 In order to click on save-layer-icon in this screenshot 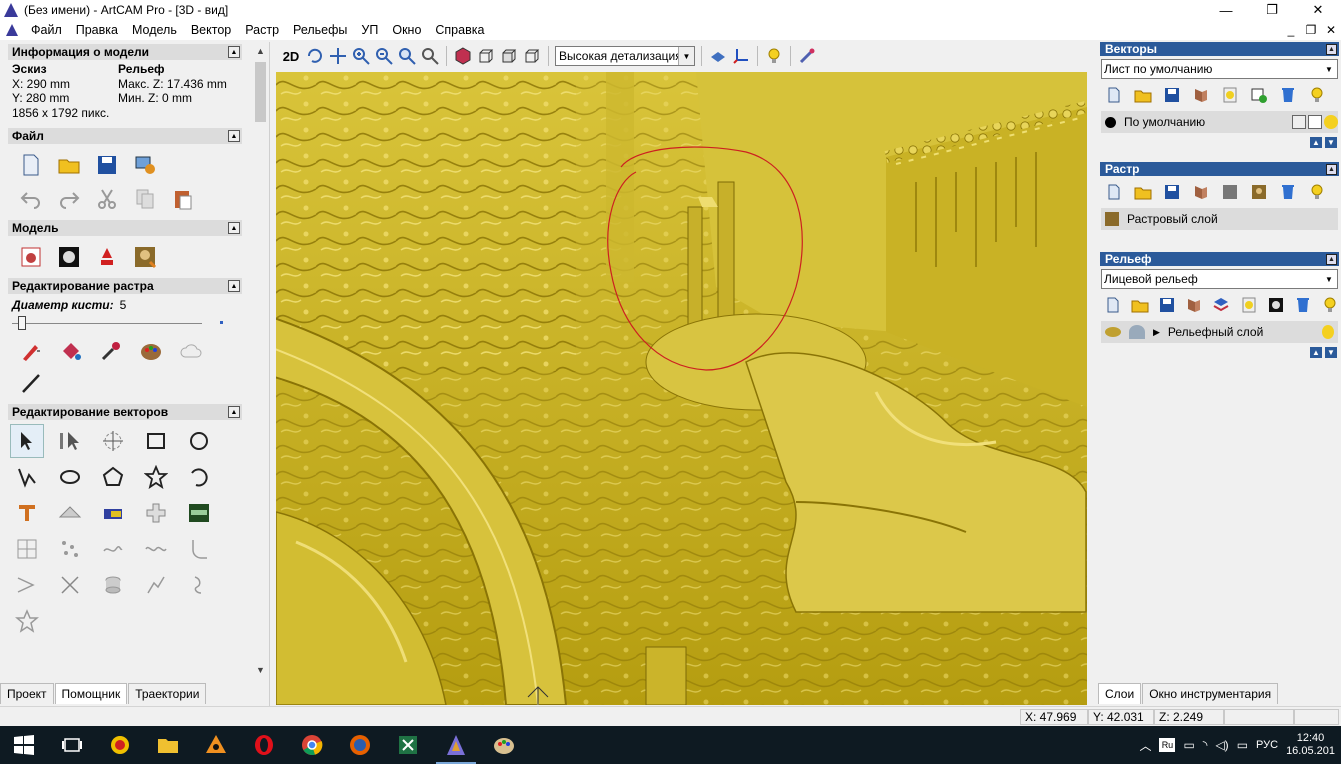, I will do `click(1172, 95)`.